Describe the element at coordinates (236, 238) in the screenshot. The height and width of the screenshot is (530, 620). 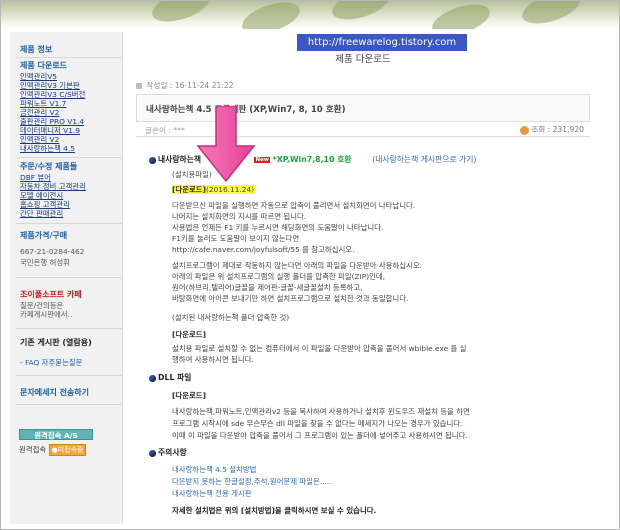
I see `desc-line: F1키를 눌러도 도움말이 보이지 않는다면` at that location.